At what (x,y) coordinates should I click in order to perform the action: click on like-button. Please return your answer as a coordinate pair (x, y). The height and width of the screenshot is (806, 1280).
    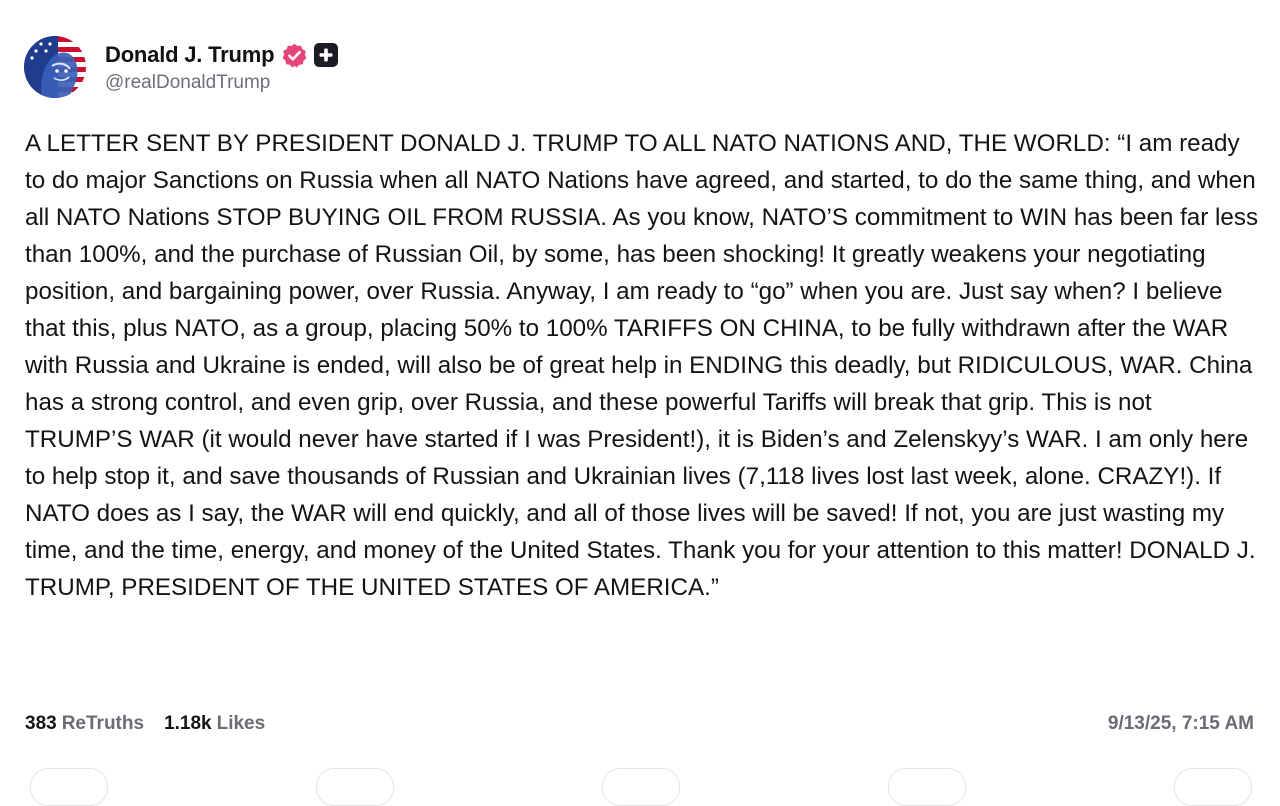
    Looking at the image, I should click on (641, 787).